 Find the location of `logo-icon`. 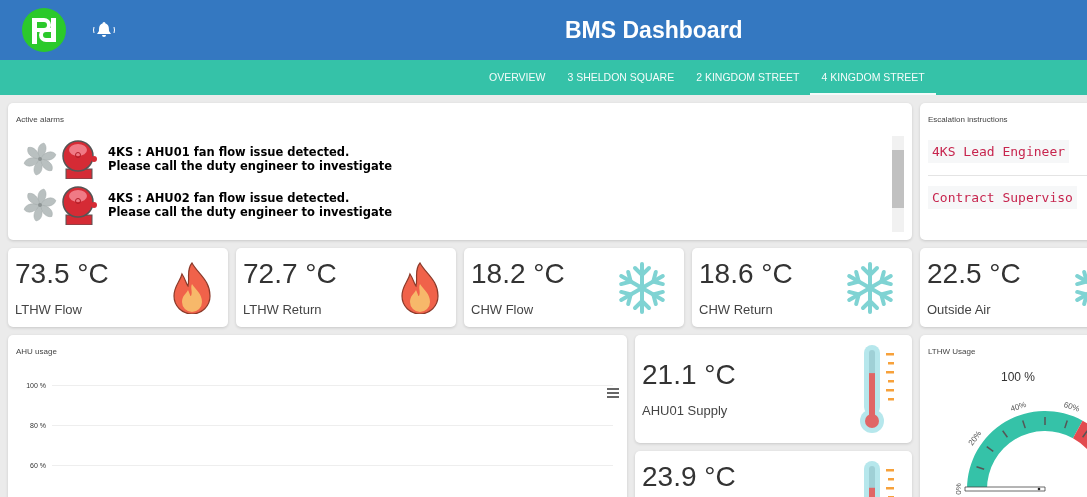

logo-icon is located at coordinates (44, 30).